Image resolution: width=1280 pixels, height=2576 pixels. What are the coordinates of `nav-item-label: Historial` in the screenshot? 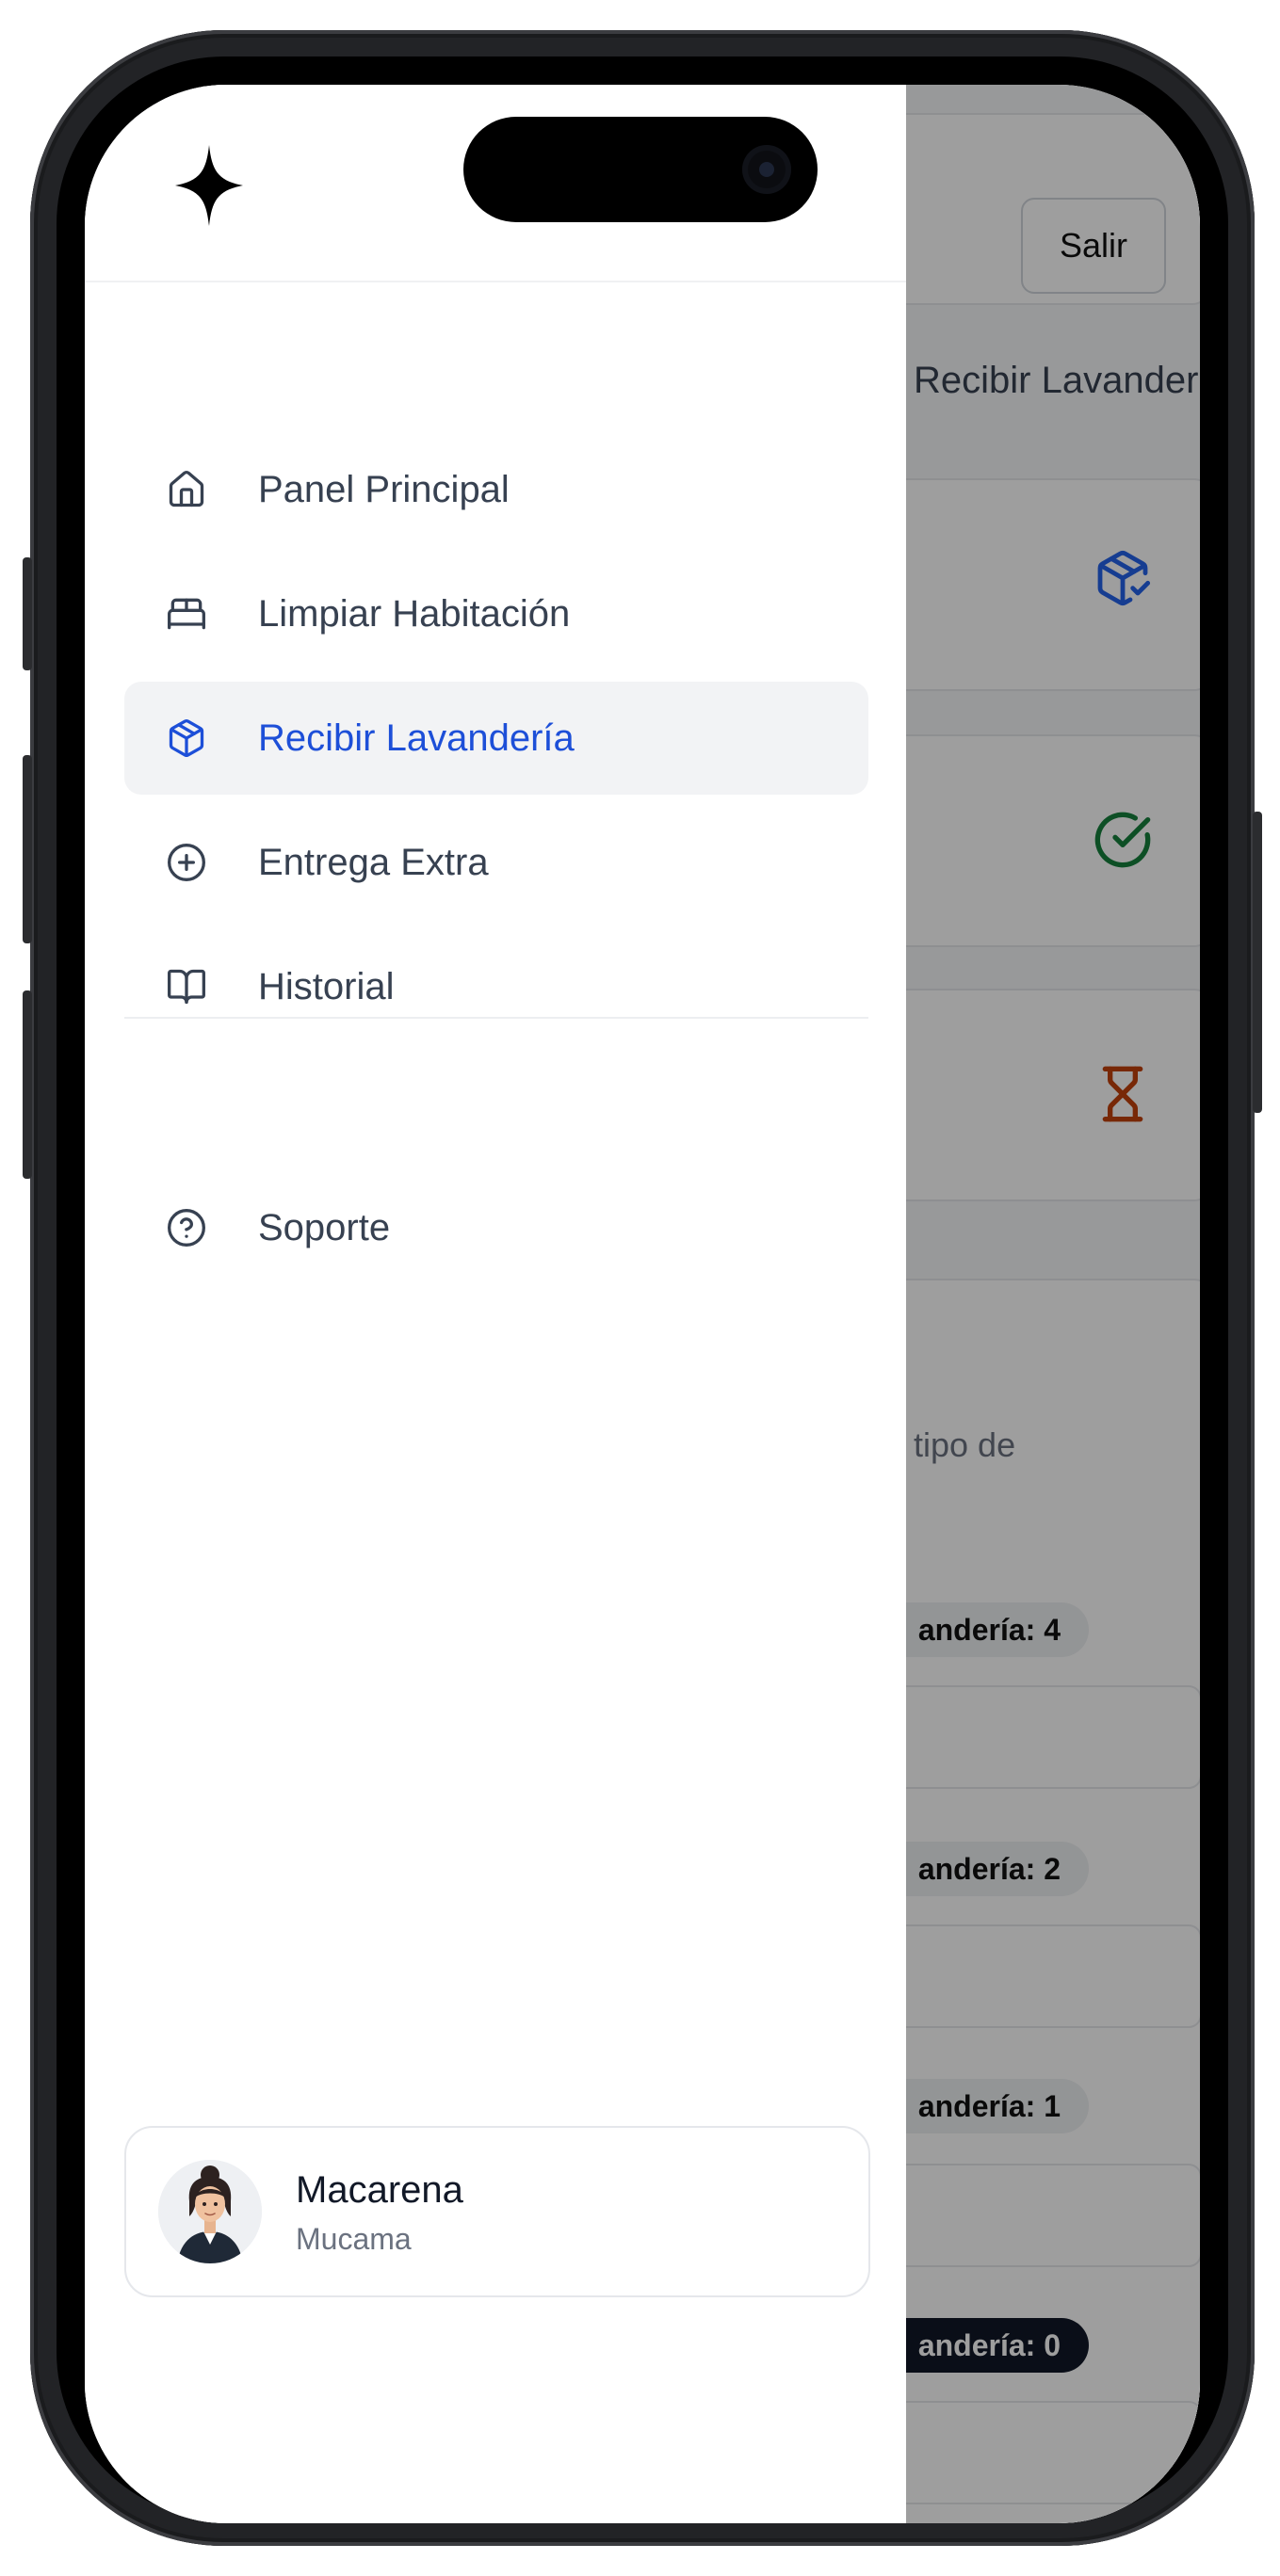 It's located at (326, 986).